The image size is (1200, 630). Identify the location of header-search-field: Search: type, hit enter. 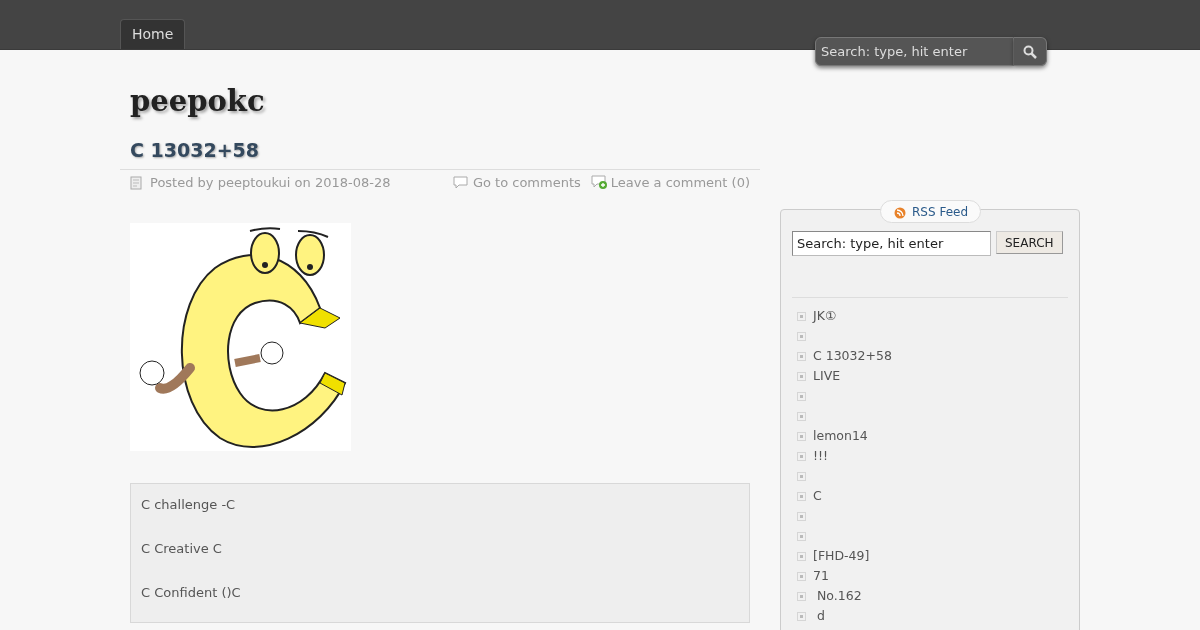
(914, 51).